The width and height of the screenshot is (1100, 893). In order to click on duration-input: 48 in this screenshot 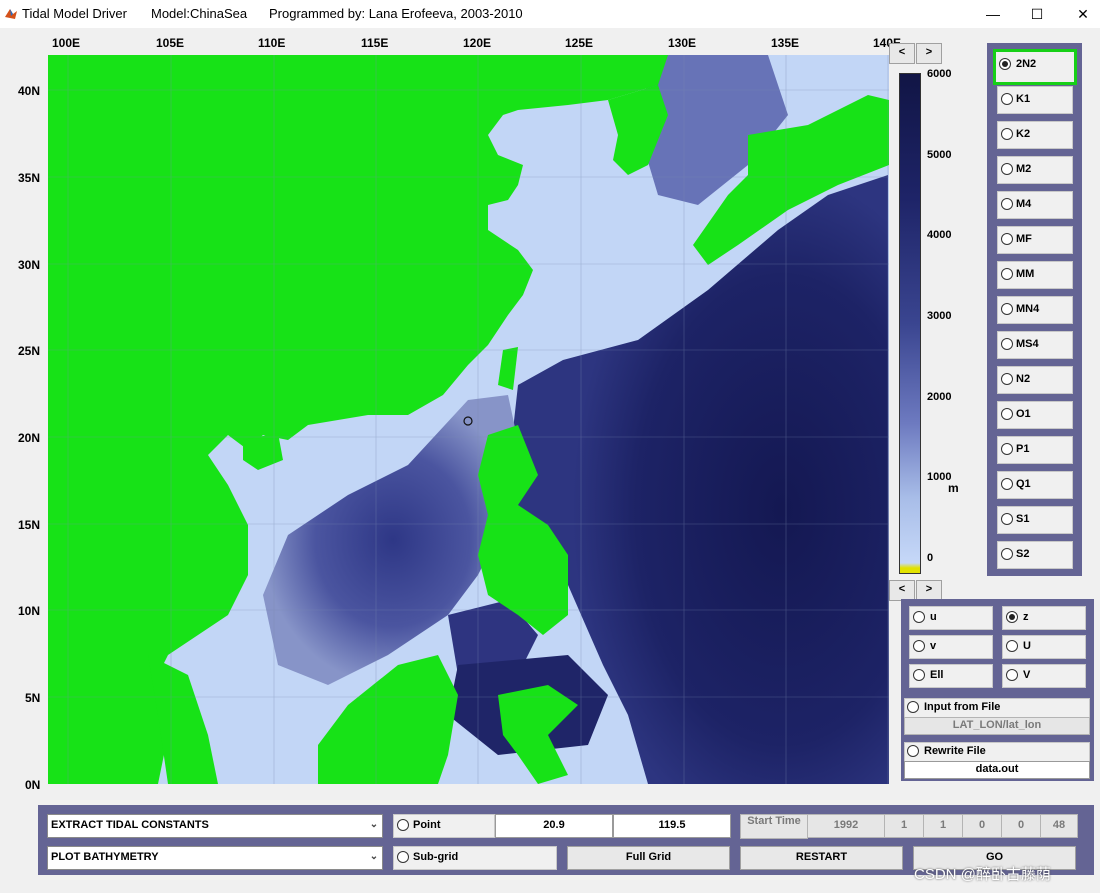, I will do `click(1059, 826)`.